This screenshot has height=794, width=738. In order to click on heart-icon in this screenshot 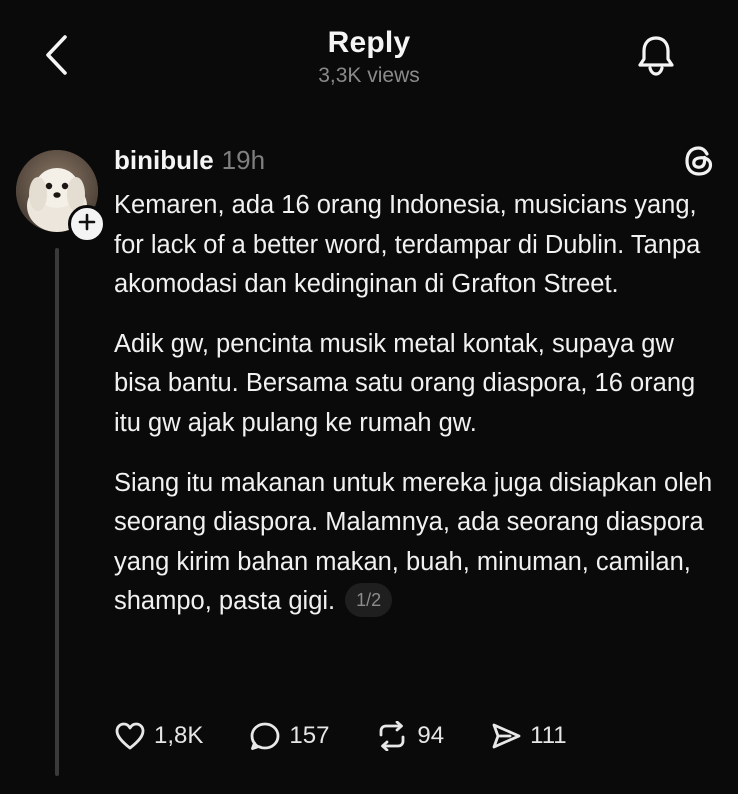, I will do `click(130, 736)`.